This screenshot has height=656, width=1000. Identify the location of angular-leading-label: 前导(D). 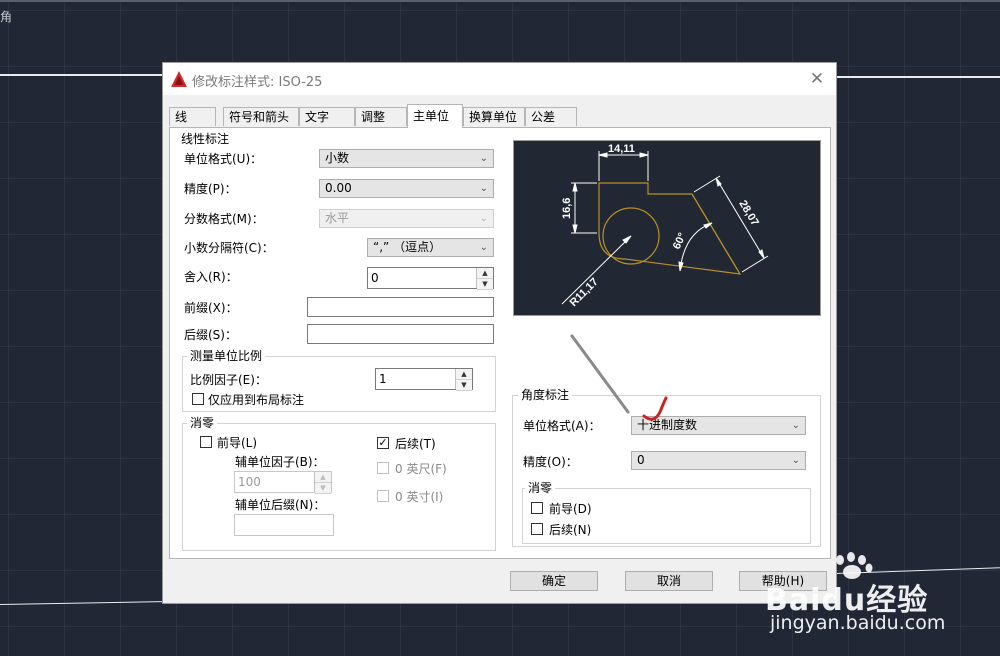
(570, 509).